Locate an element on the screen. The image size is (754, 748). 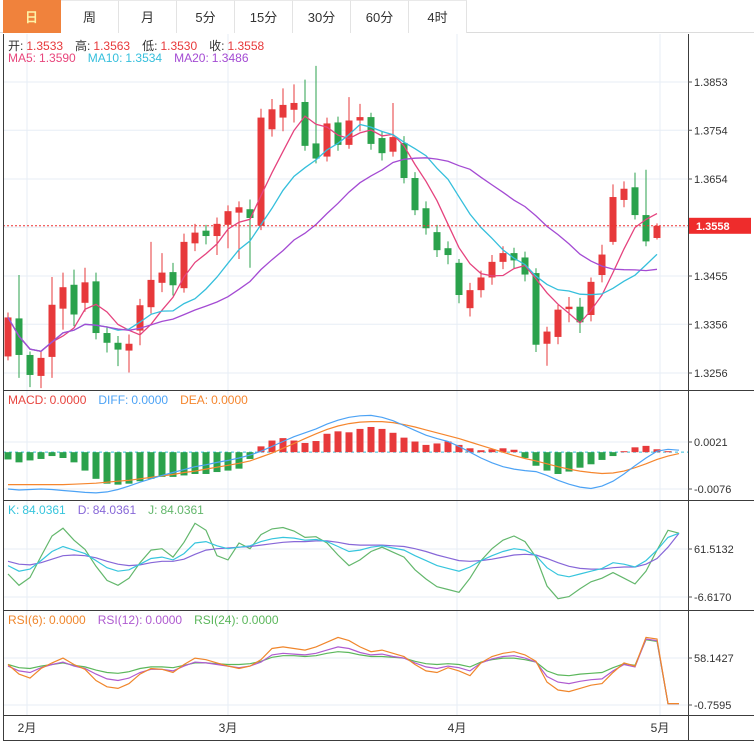
legend-label: D: is located at coordinates (83, 510).